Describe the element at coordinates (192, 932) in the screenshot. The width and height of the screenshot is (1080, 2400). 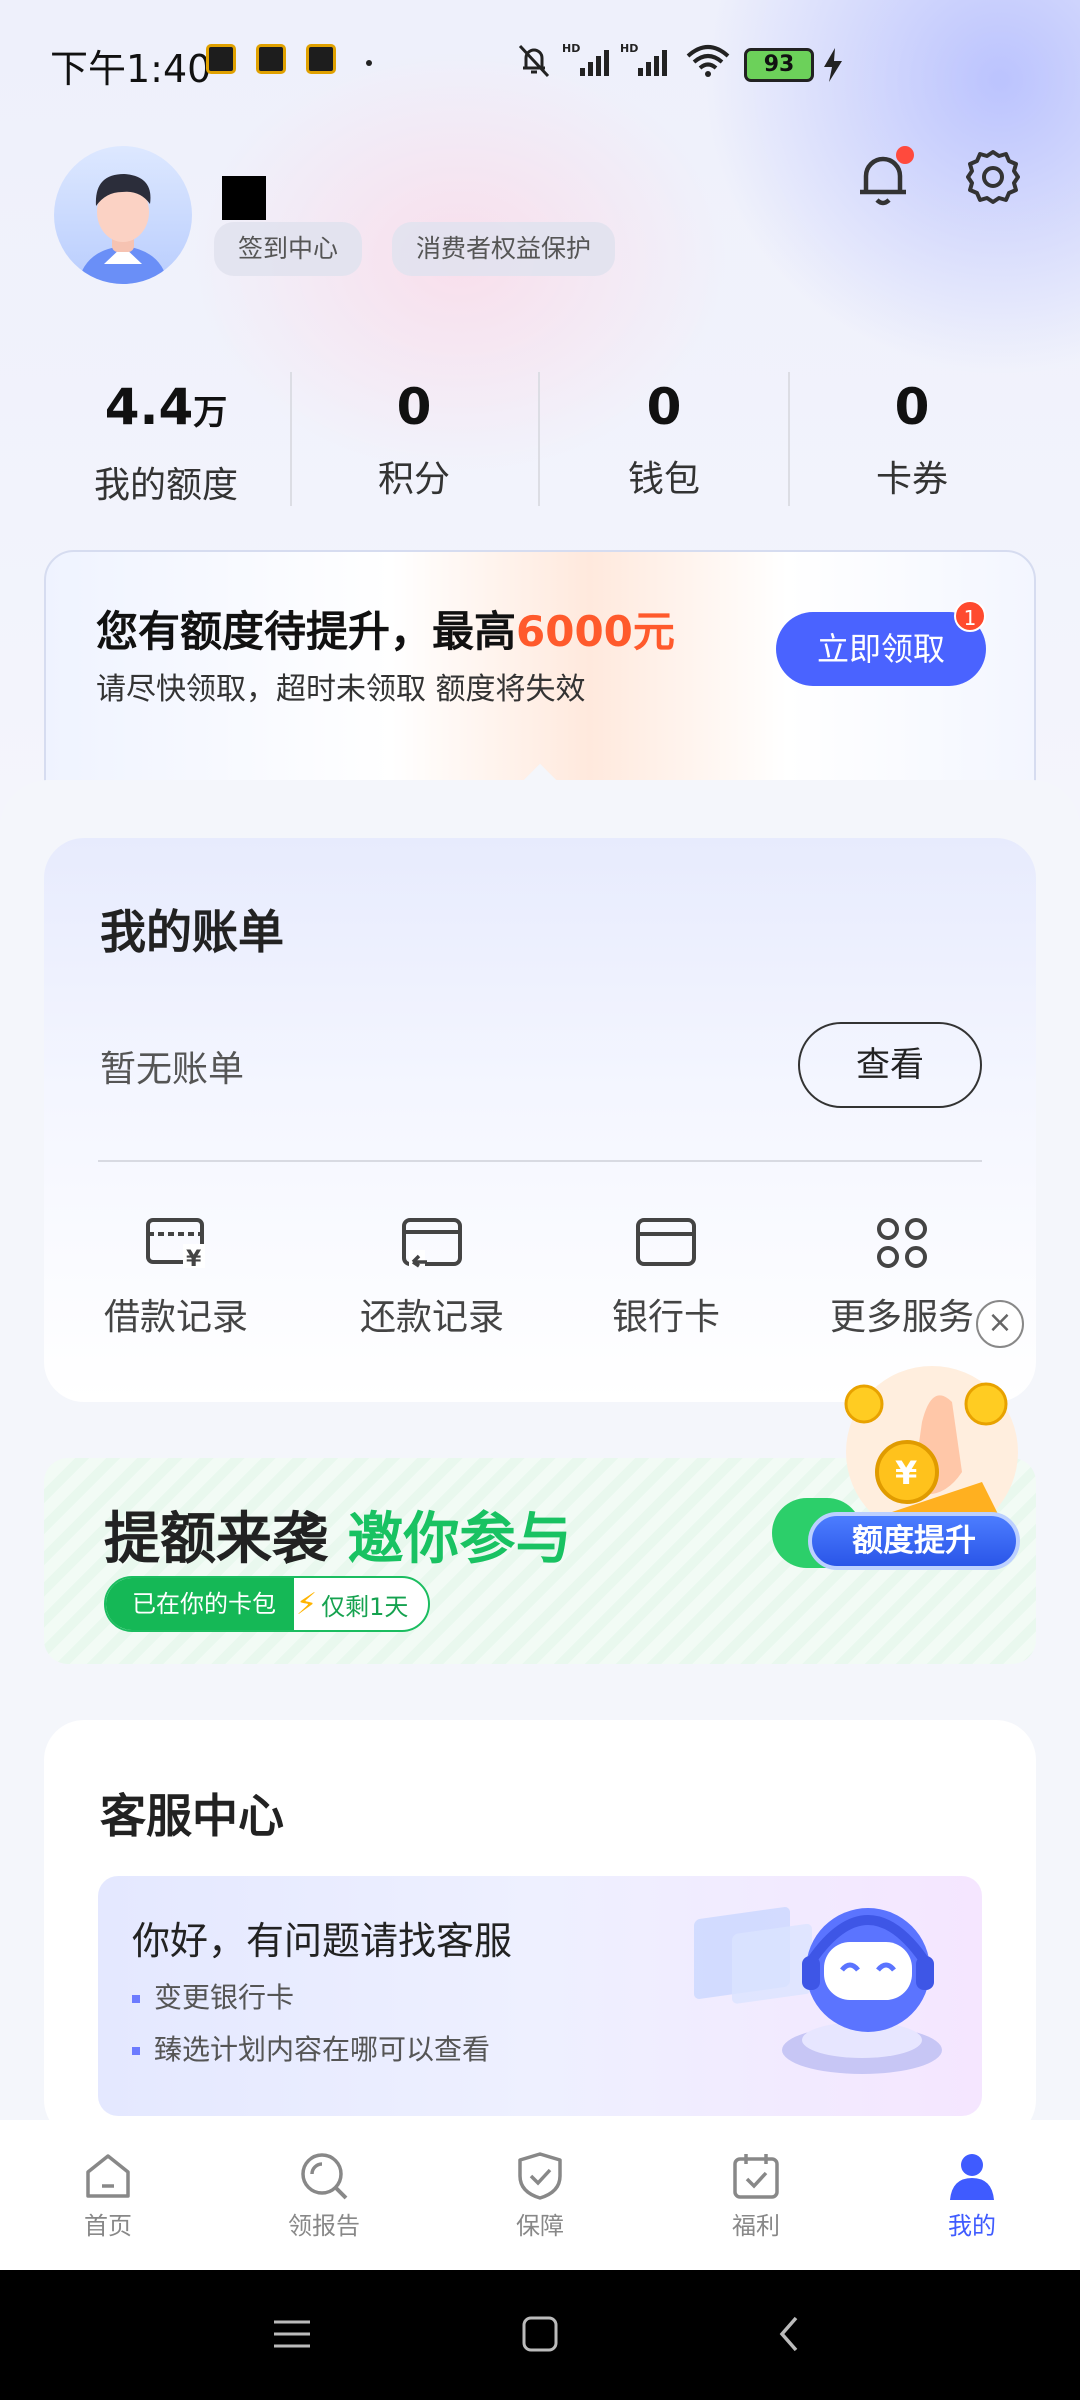
I see `bill-title: 我的账单` at that location.